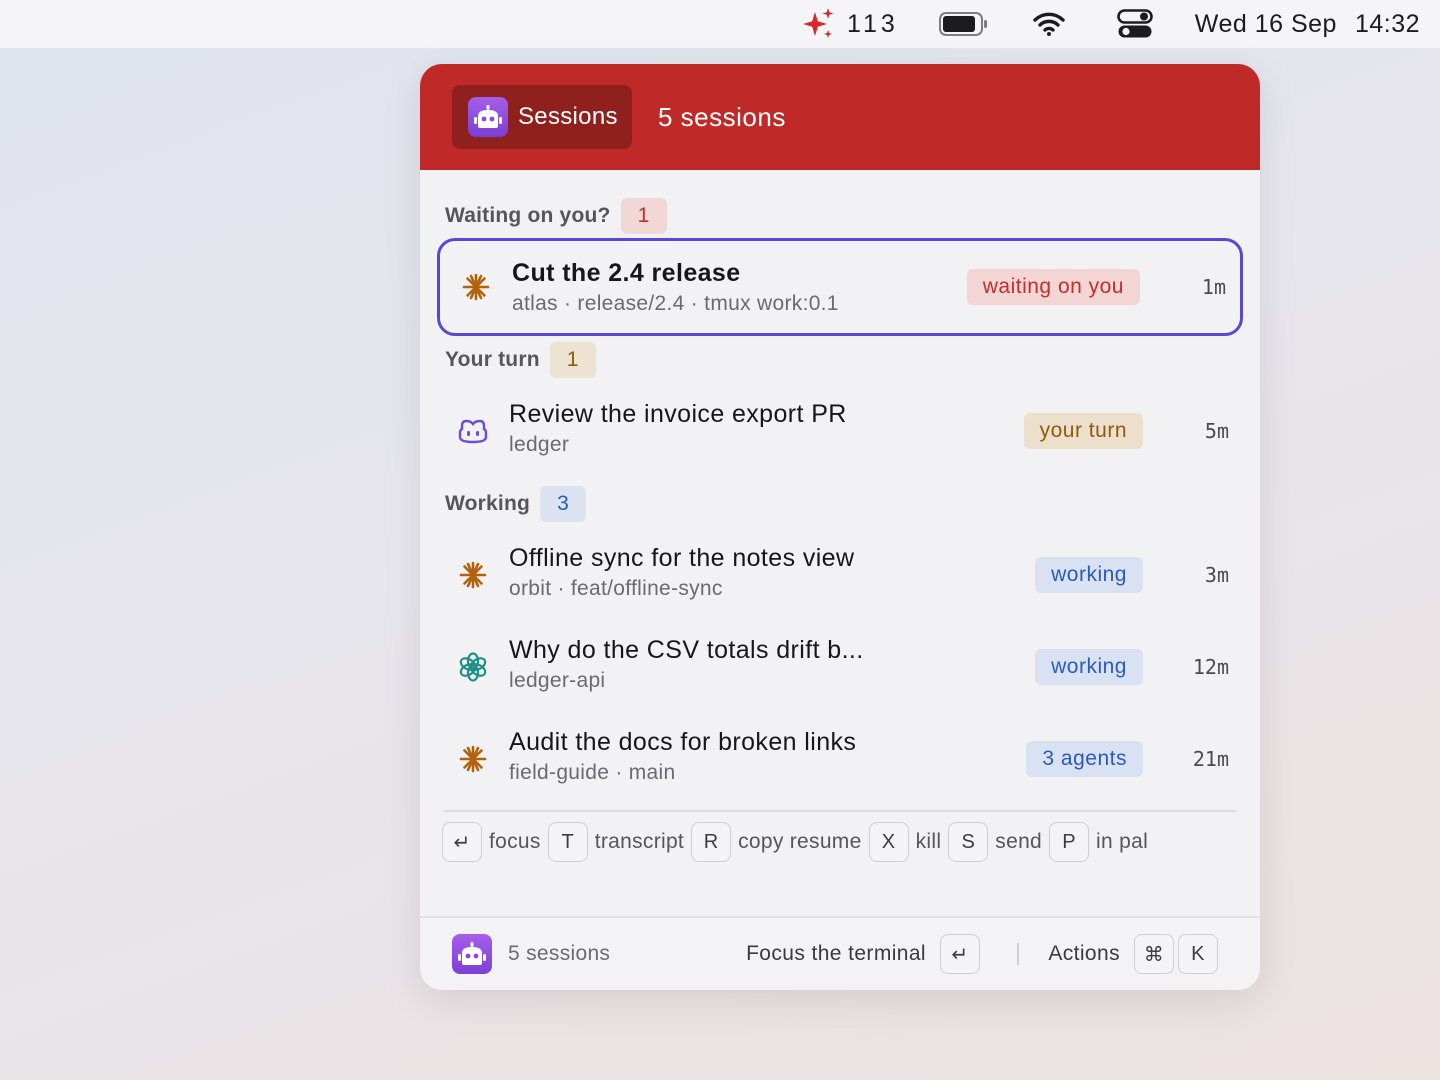 This screenshot has height=1080, width=1440. What do you see at coordinates (1134, 24) in the screenshot?
I see `control-center-icon` at bounding box center [1134, 24].